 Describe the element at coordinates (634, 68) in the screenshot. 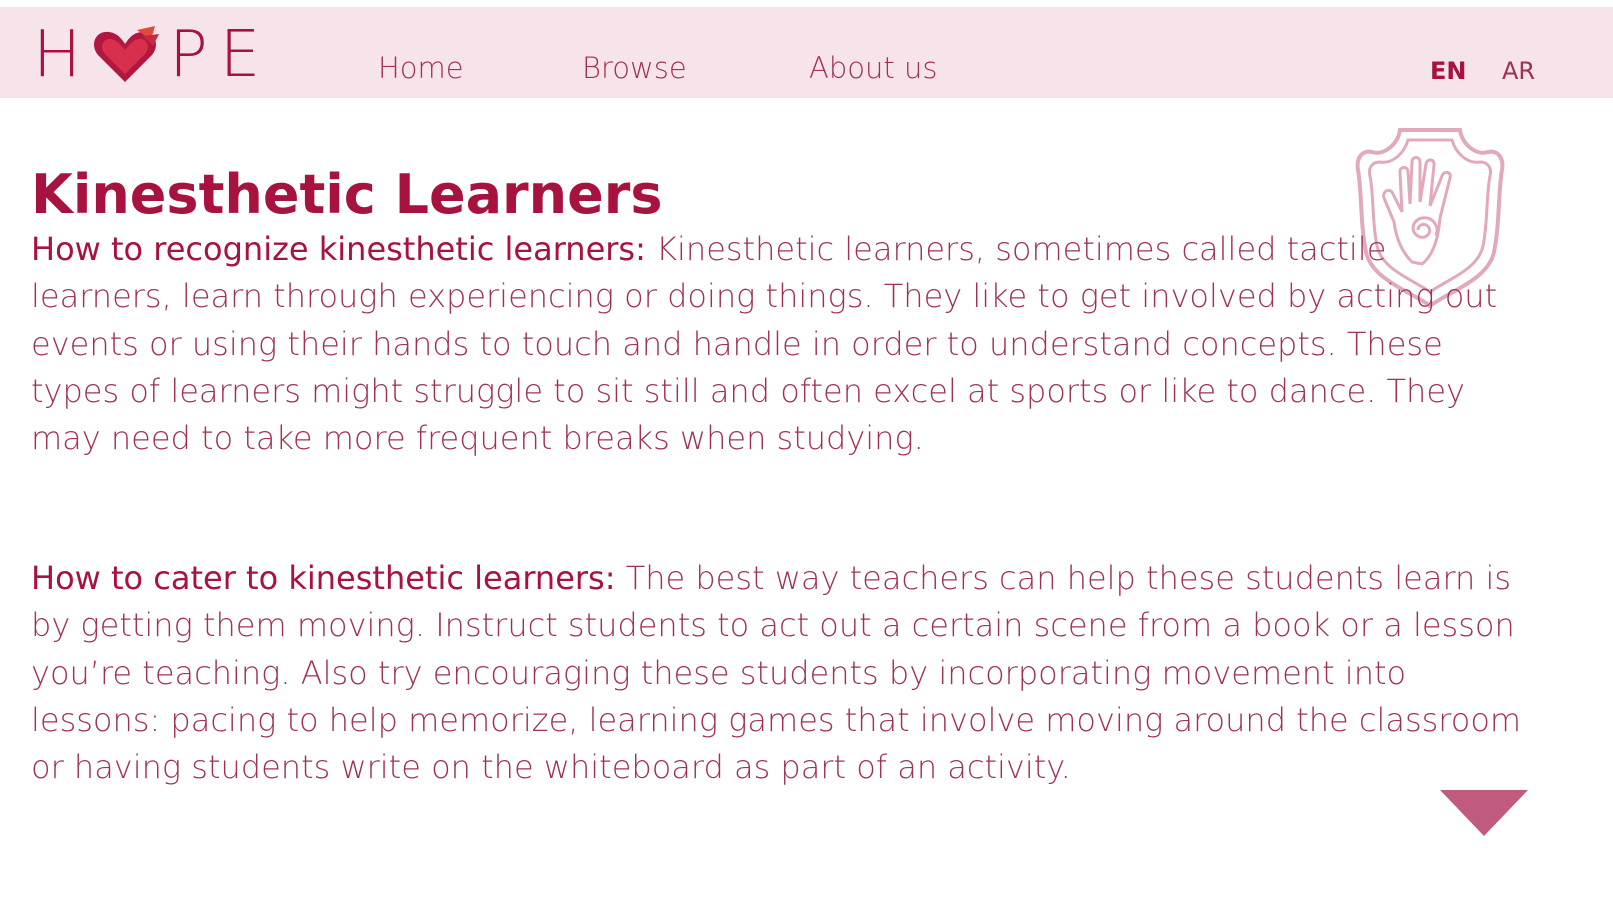

I see `nav-browse-link: Browse` at that location.